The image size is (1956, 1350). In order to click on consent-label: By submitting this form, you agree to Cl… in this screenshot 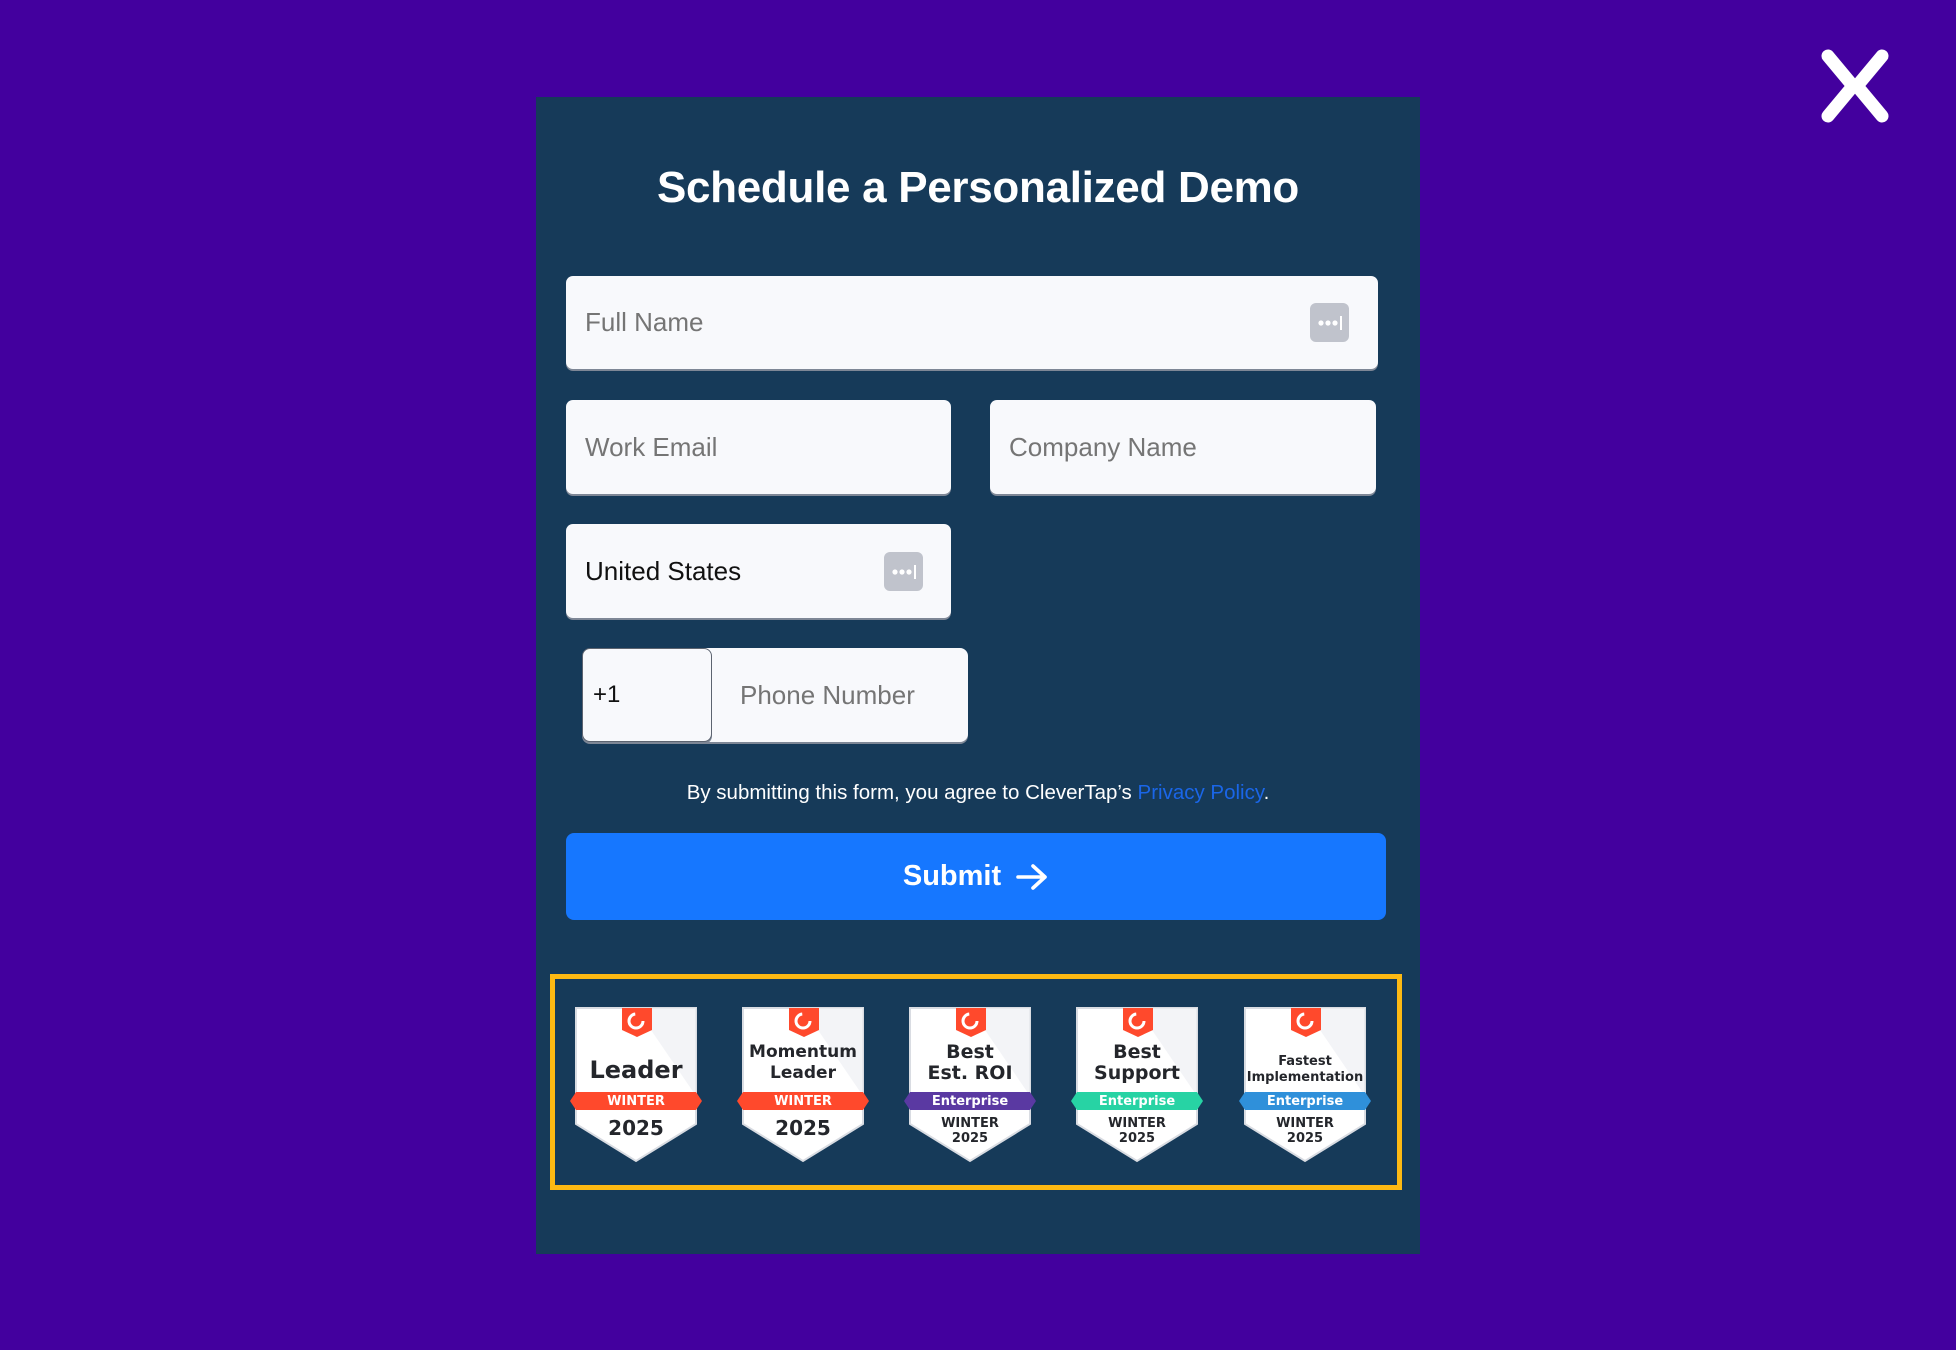, I will do `click(912, 792)`.